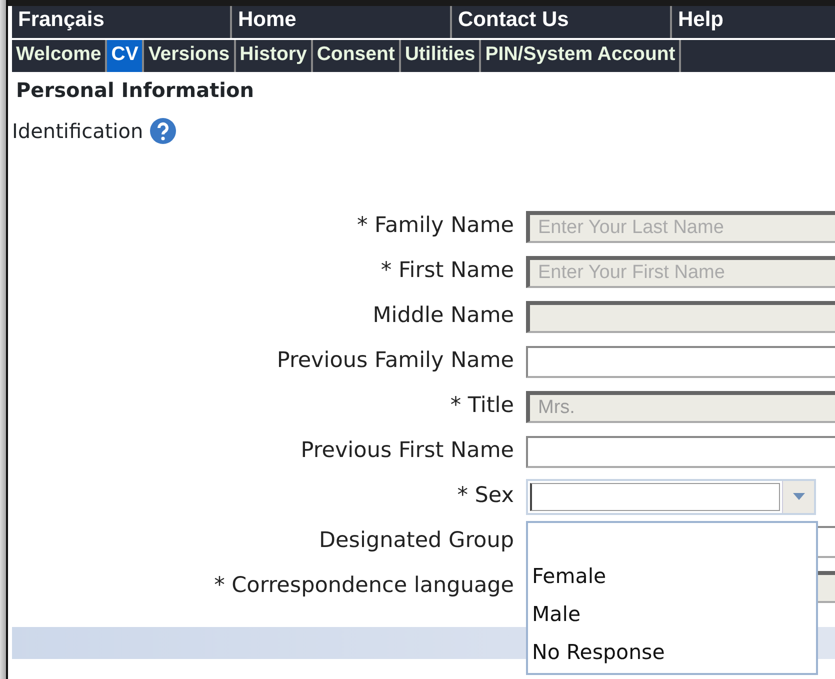 The image size is (835, 679). What do you see at coordinates (443, 316) in the screenshot?
I see `field-label: Middle Name` at bounding box center [443, 316].